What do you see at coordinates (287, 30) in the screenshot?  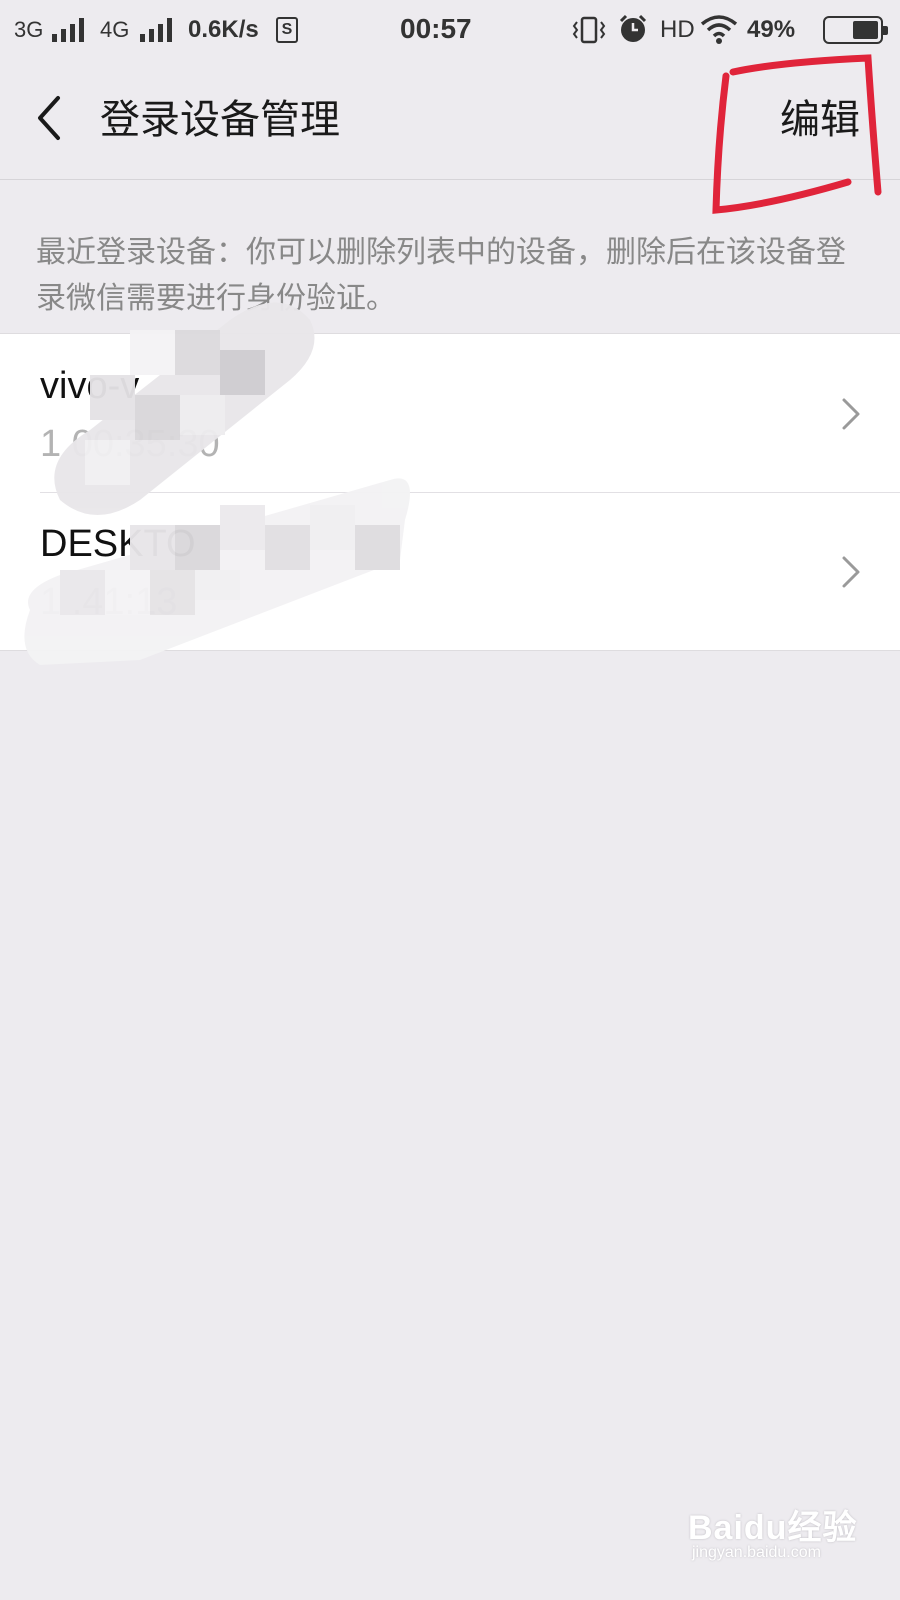 I see `sim-badge-icon: S` at bounding box center [287, 30].